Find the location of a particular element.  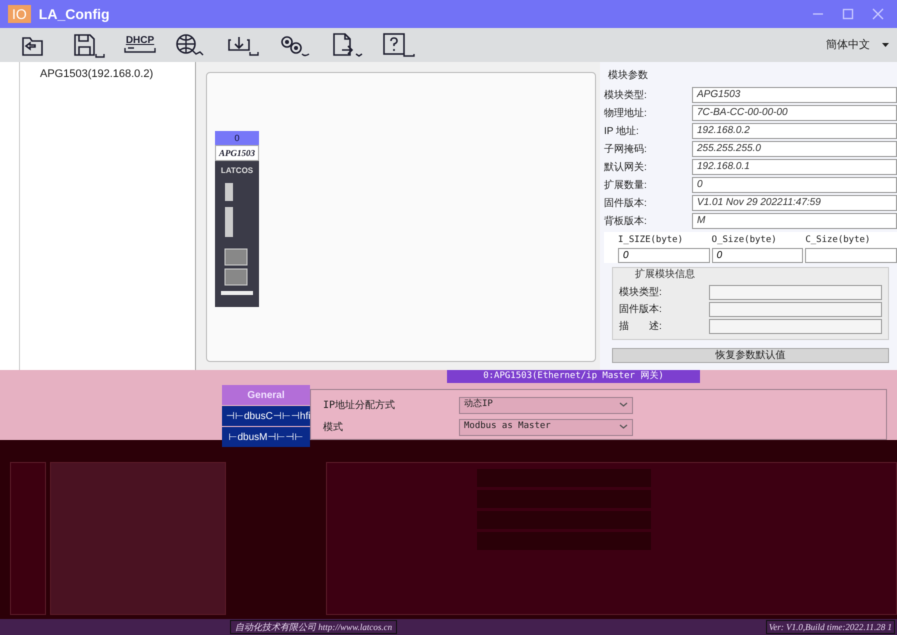

floppy-disk-icon is located at coordinates (89, 45).